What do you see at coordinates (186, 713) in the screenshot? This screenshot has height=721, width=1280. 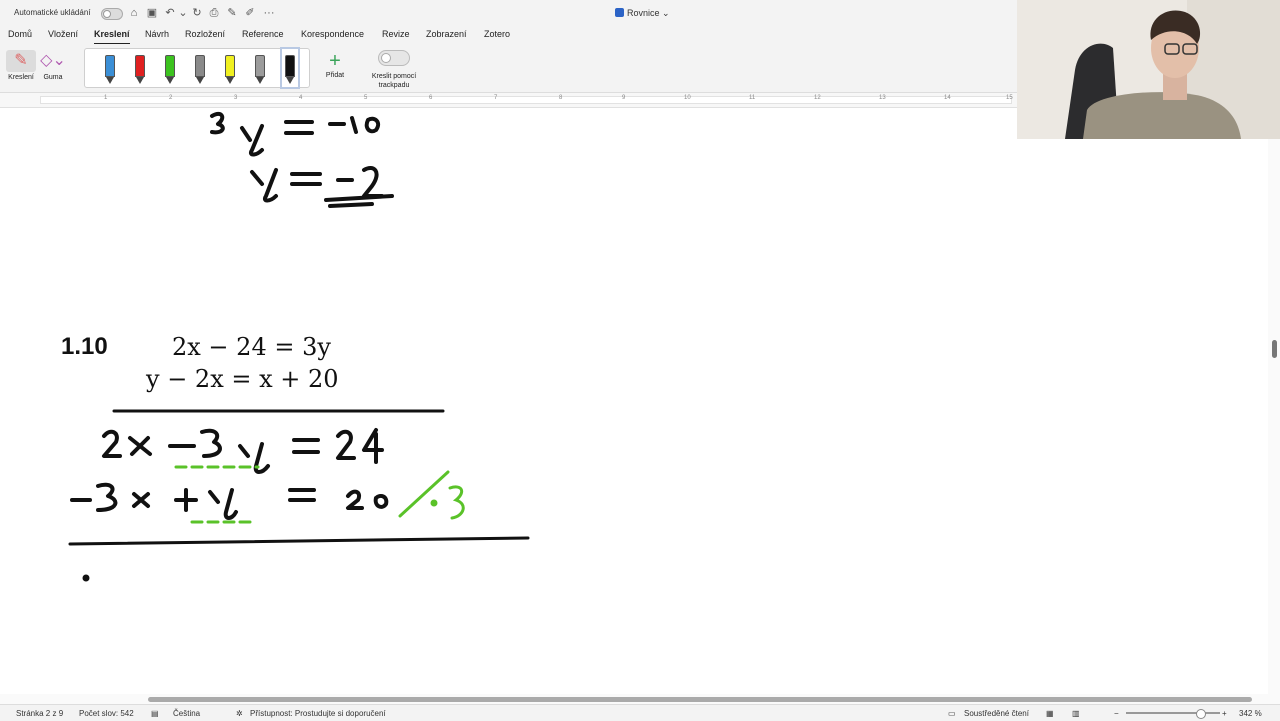 I see `language: Čeština` at bounding box center [186, 713].